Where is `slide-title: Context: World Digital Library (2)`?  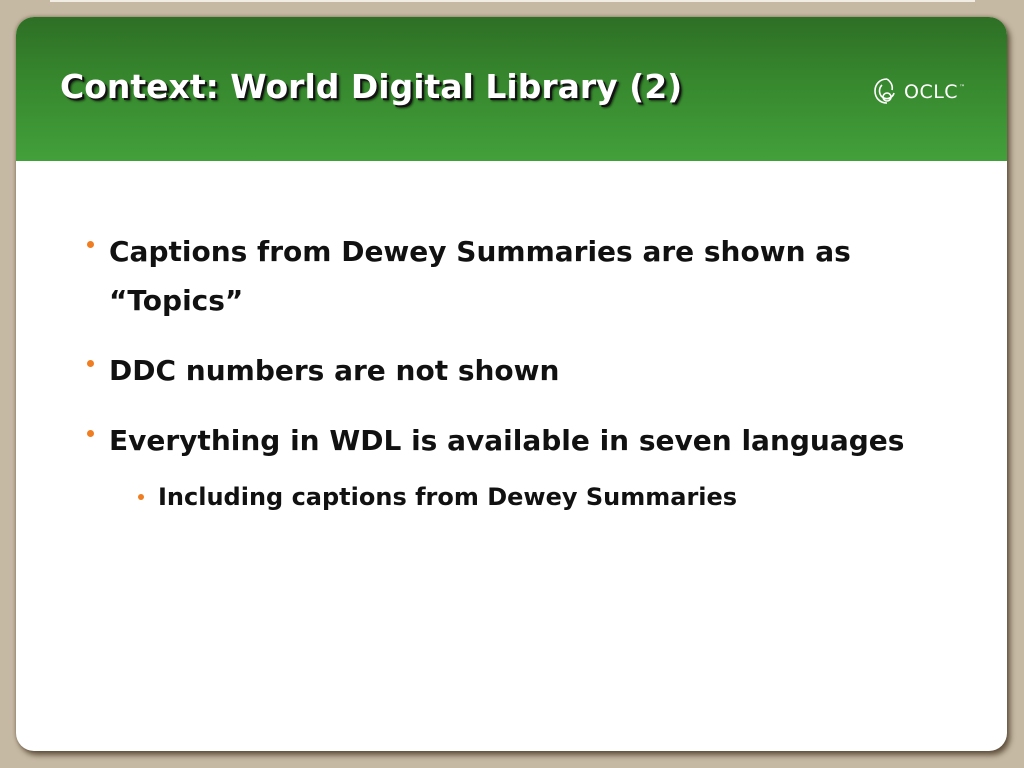
slide-title: Context: World Digital Library (2) is located at coordinates (371, 86).